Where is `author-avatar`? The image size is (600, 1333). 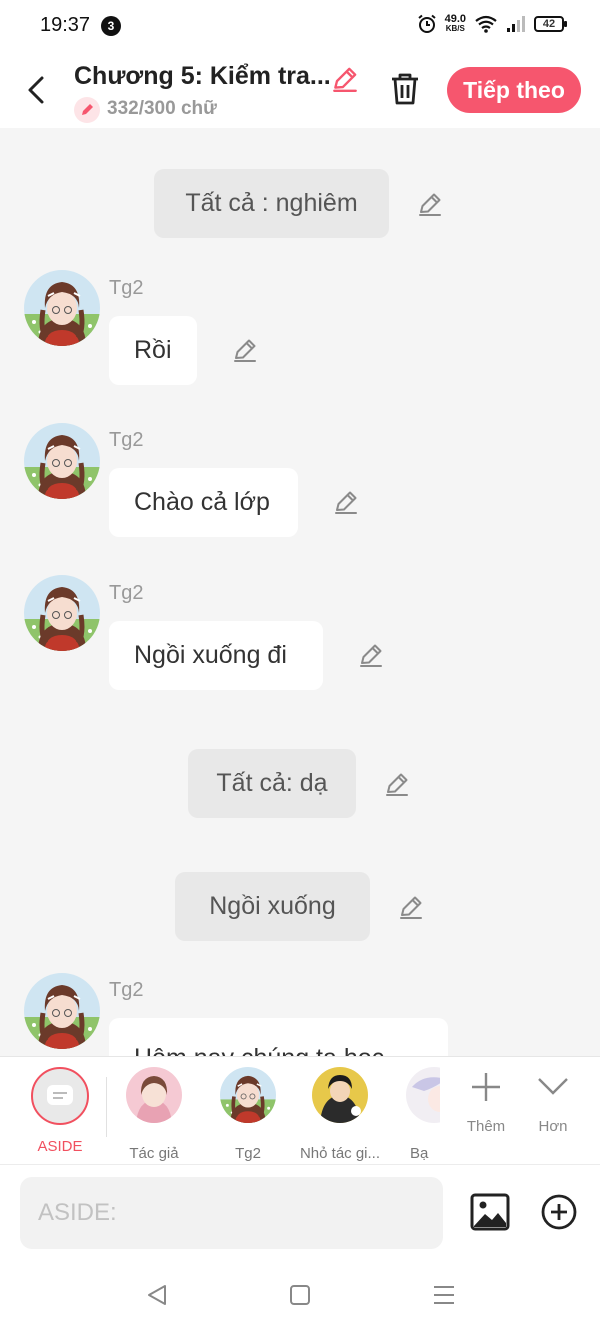
author-avatar is located at coordinates (154, 1095).